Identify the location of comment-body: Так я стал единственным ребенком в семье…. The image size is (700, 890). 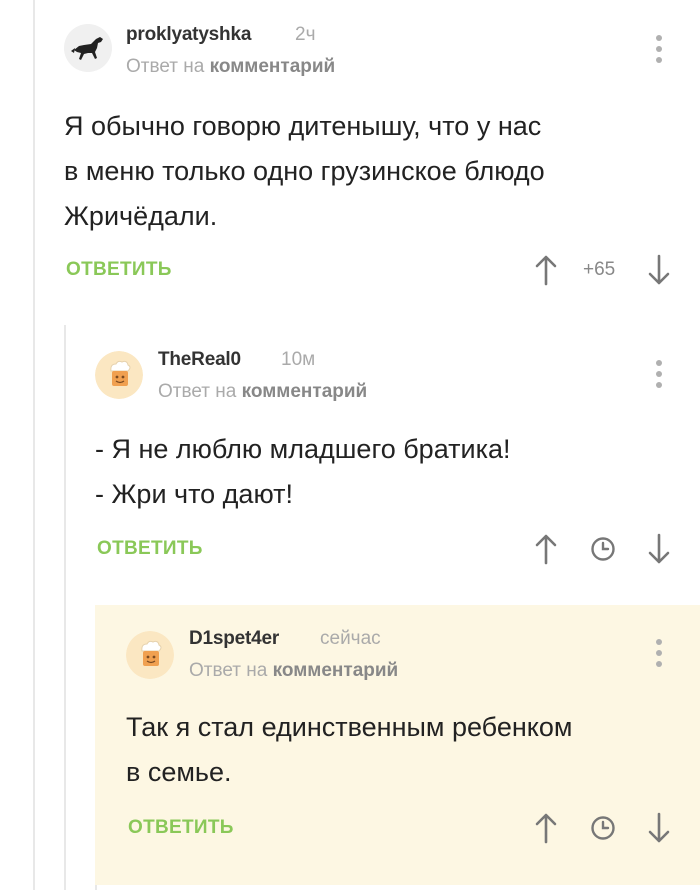
(349, 750).